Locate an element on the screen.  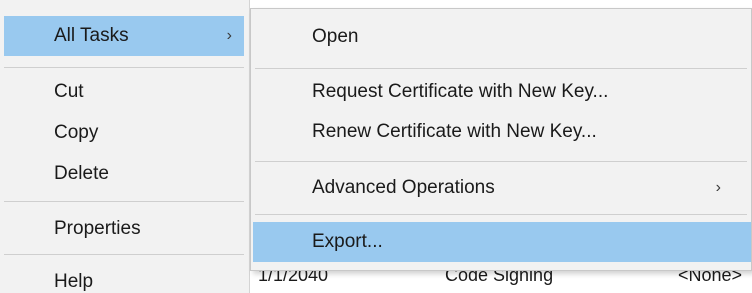
menu-item-label: Open is located at coordinates (335, 36).